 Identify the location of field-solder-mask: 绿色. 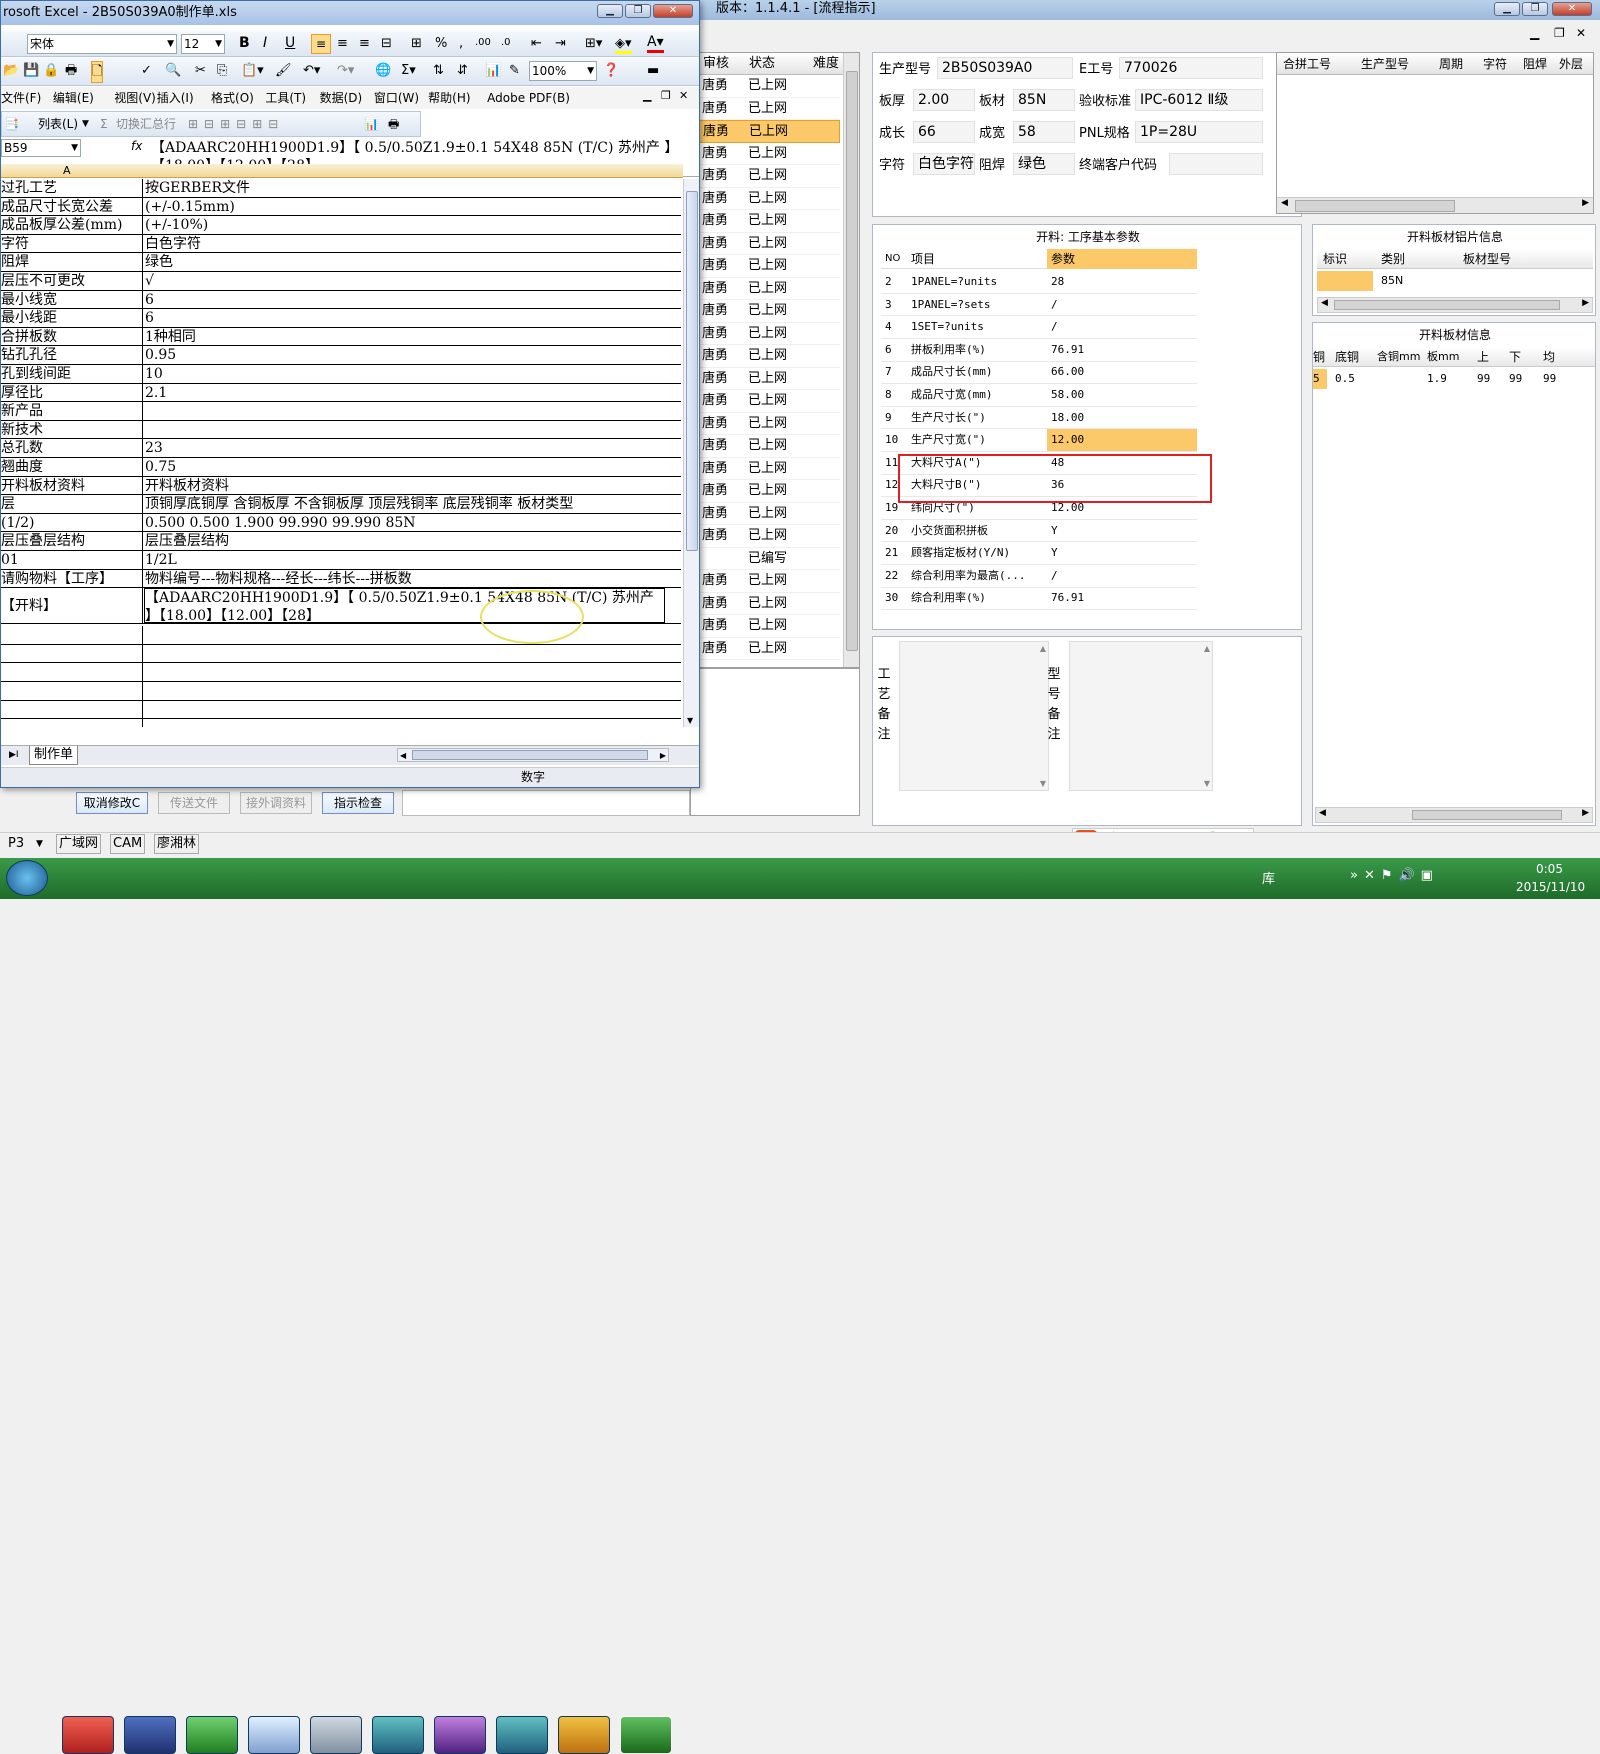
(1044, 164).